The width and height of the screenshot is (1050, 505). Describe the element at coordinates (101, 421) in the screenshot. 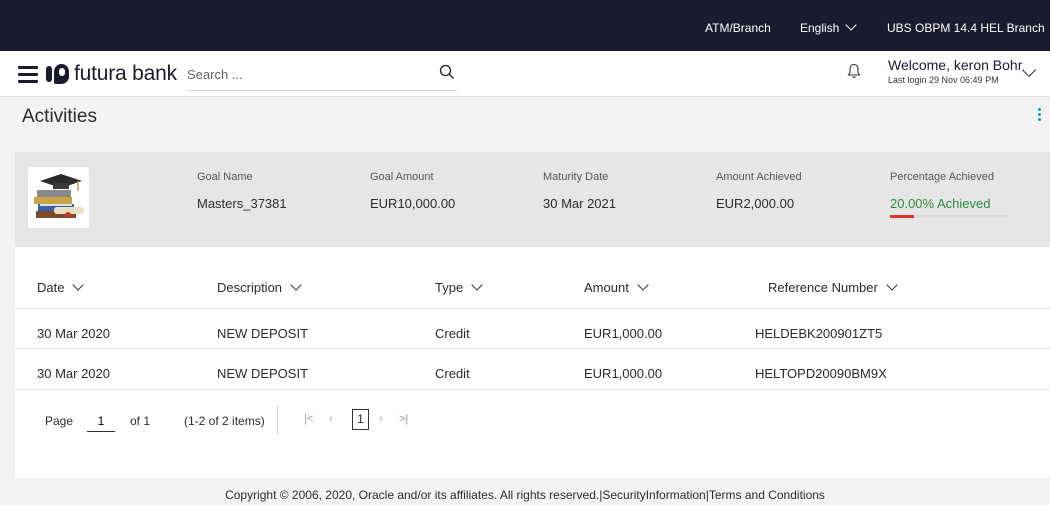

I see `page-number-input` at that location.